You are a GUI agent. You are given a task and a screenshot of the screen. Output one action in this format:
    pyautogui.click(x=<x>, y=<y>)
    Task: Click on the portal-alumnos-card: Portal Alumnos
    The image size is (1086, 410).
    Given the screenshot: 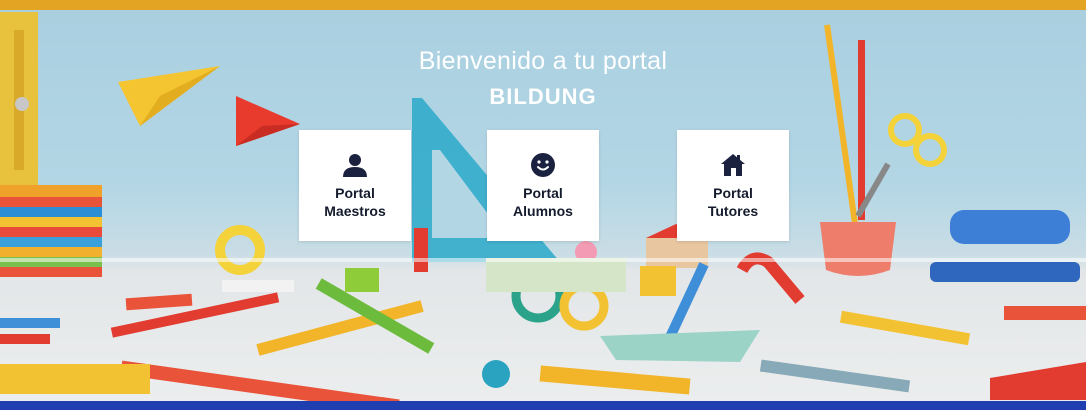 What is the action you would take?
    pyautogui.click(x=543, y=185)
    